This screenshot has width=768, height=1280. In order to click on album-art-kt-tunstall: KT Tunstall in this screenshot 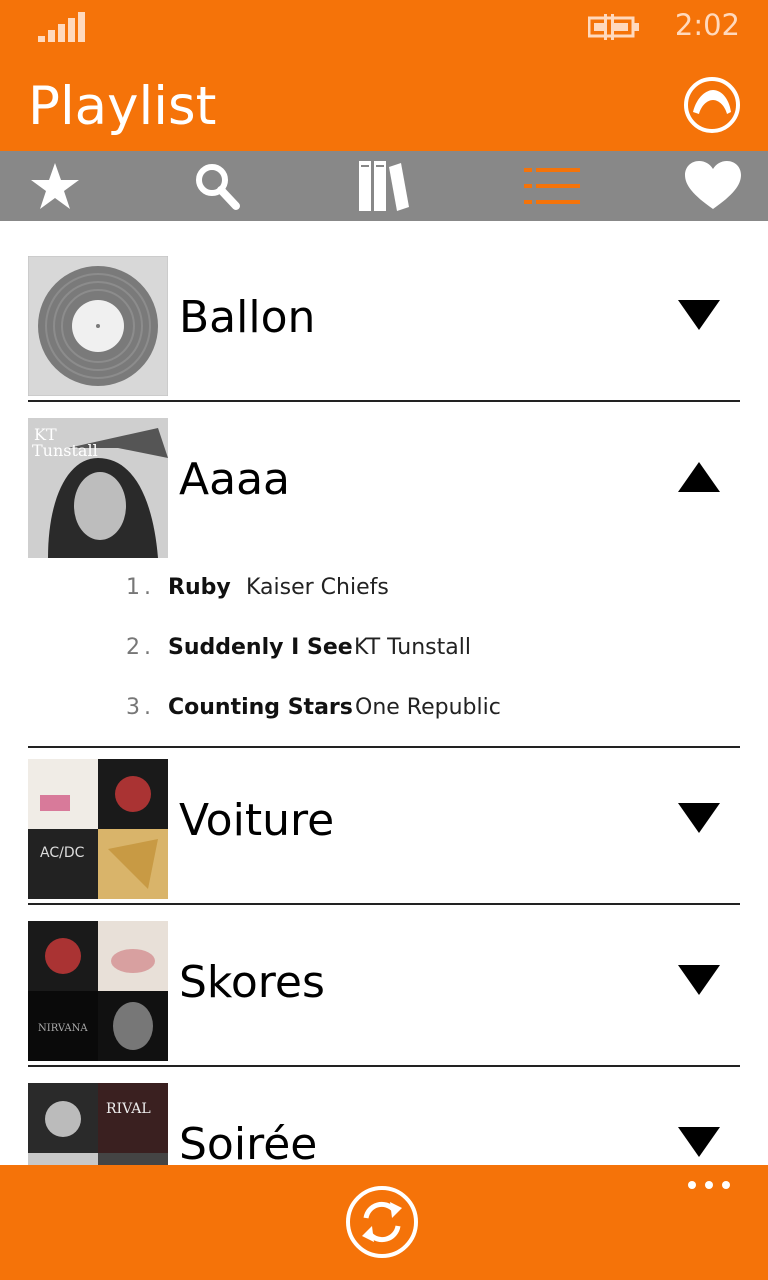, I will do `click(98, 488)`.